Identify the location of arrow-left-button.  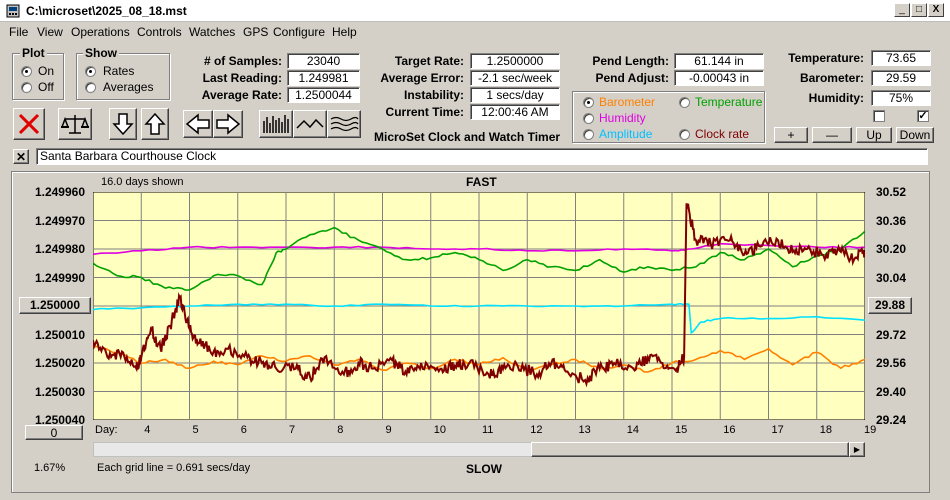
(198, 124).